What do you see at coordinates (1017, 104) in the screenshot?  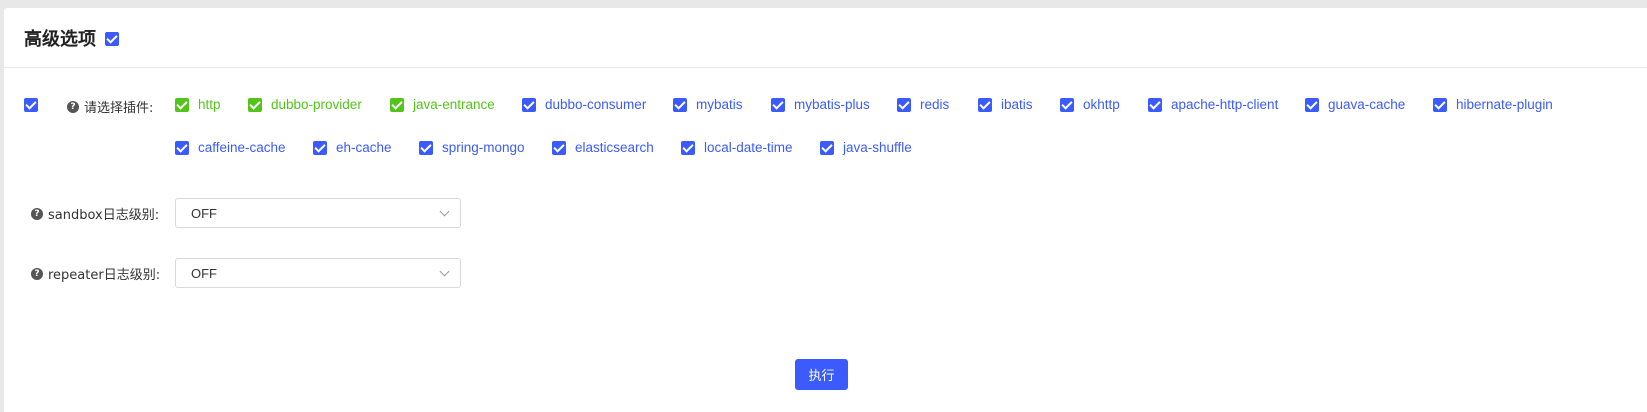 I see `plugin-label: ibatis` at bounding box center [1017, 104].